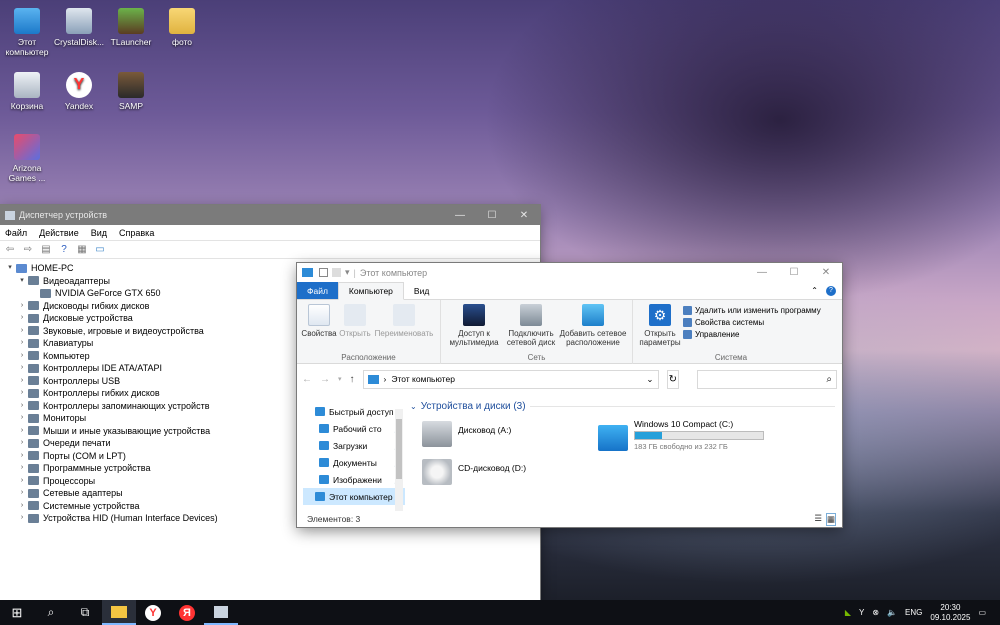 This screenshot has width=1000, height=625. What do you see at coordinates (354, 496) in the screenshot?
I see `nav-item: Этот компьютер` at bounding box center [354, 496].